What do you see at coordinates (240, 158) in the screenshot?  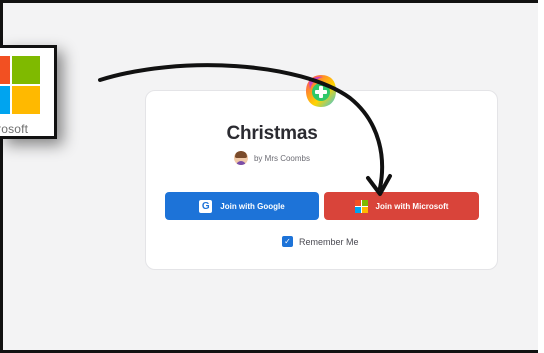 I see `author-avatar` at bounding box center [240, 158].